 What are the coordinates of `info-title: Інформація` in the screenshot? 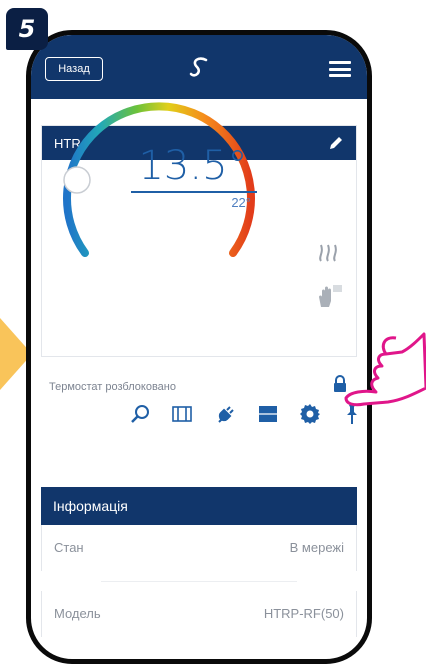 It's located at (90, 506).